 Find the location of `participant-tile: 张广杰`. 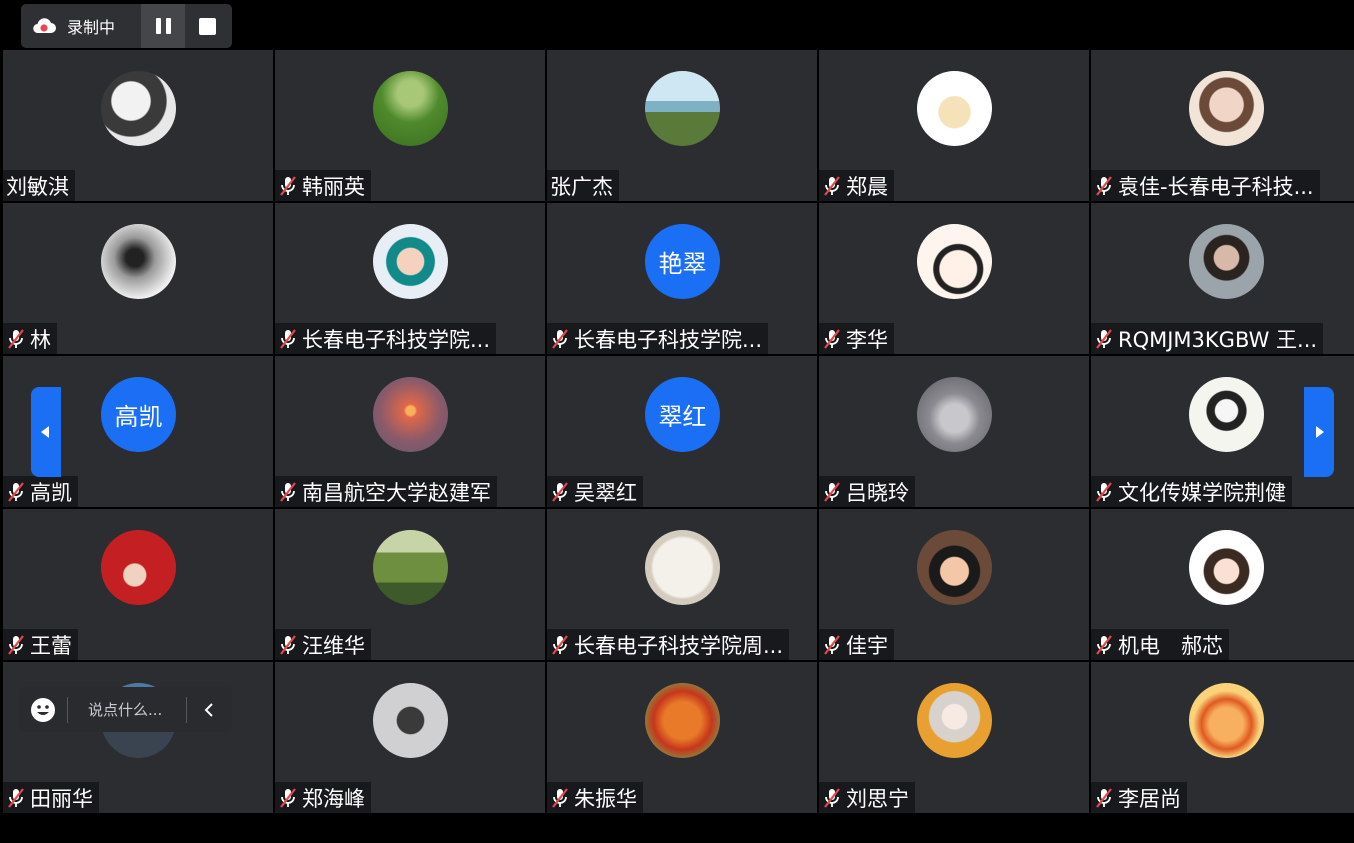

participant-tile: 张广杰 is located at coordinates (682, 125).